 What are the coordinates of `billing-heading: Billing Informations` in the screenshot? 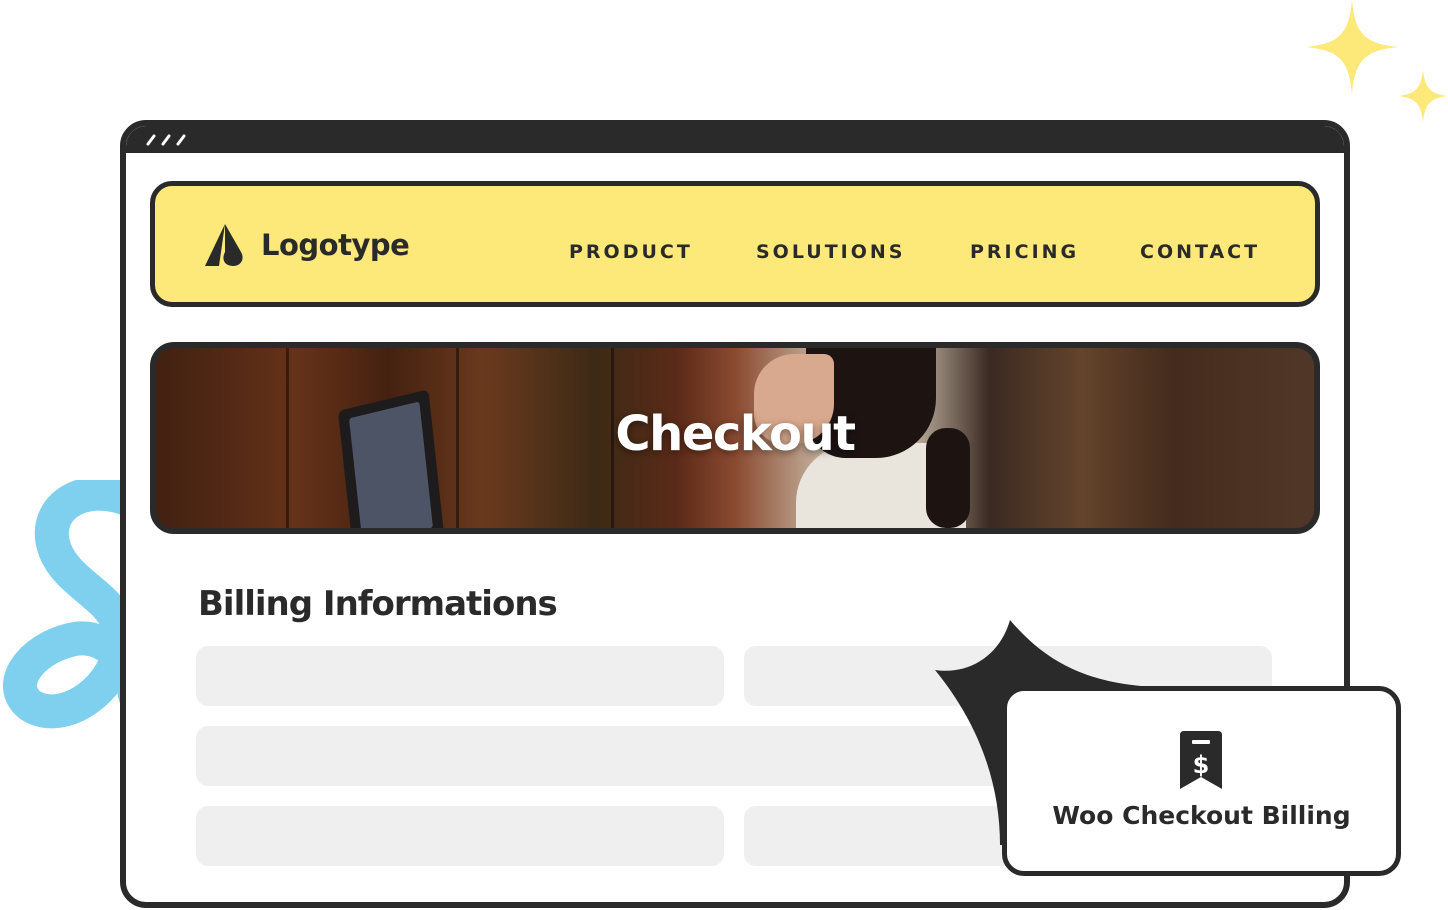 It's located at (378, 604).